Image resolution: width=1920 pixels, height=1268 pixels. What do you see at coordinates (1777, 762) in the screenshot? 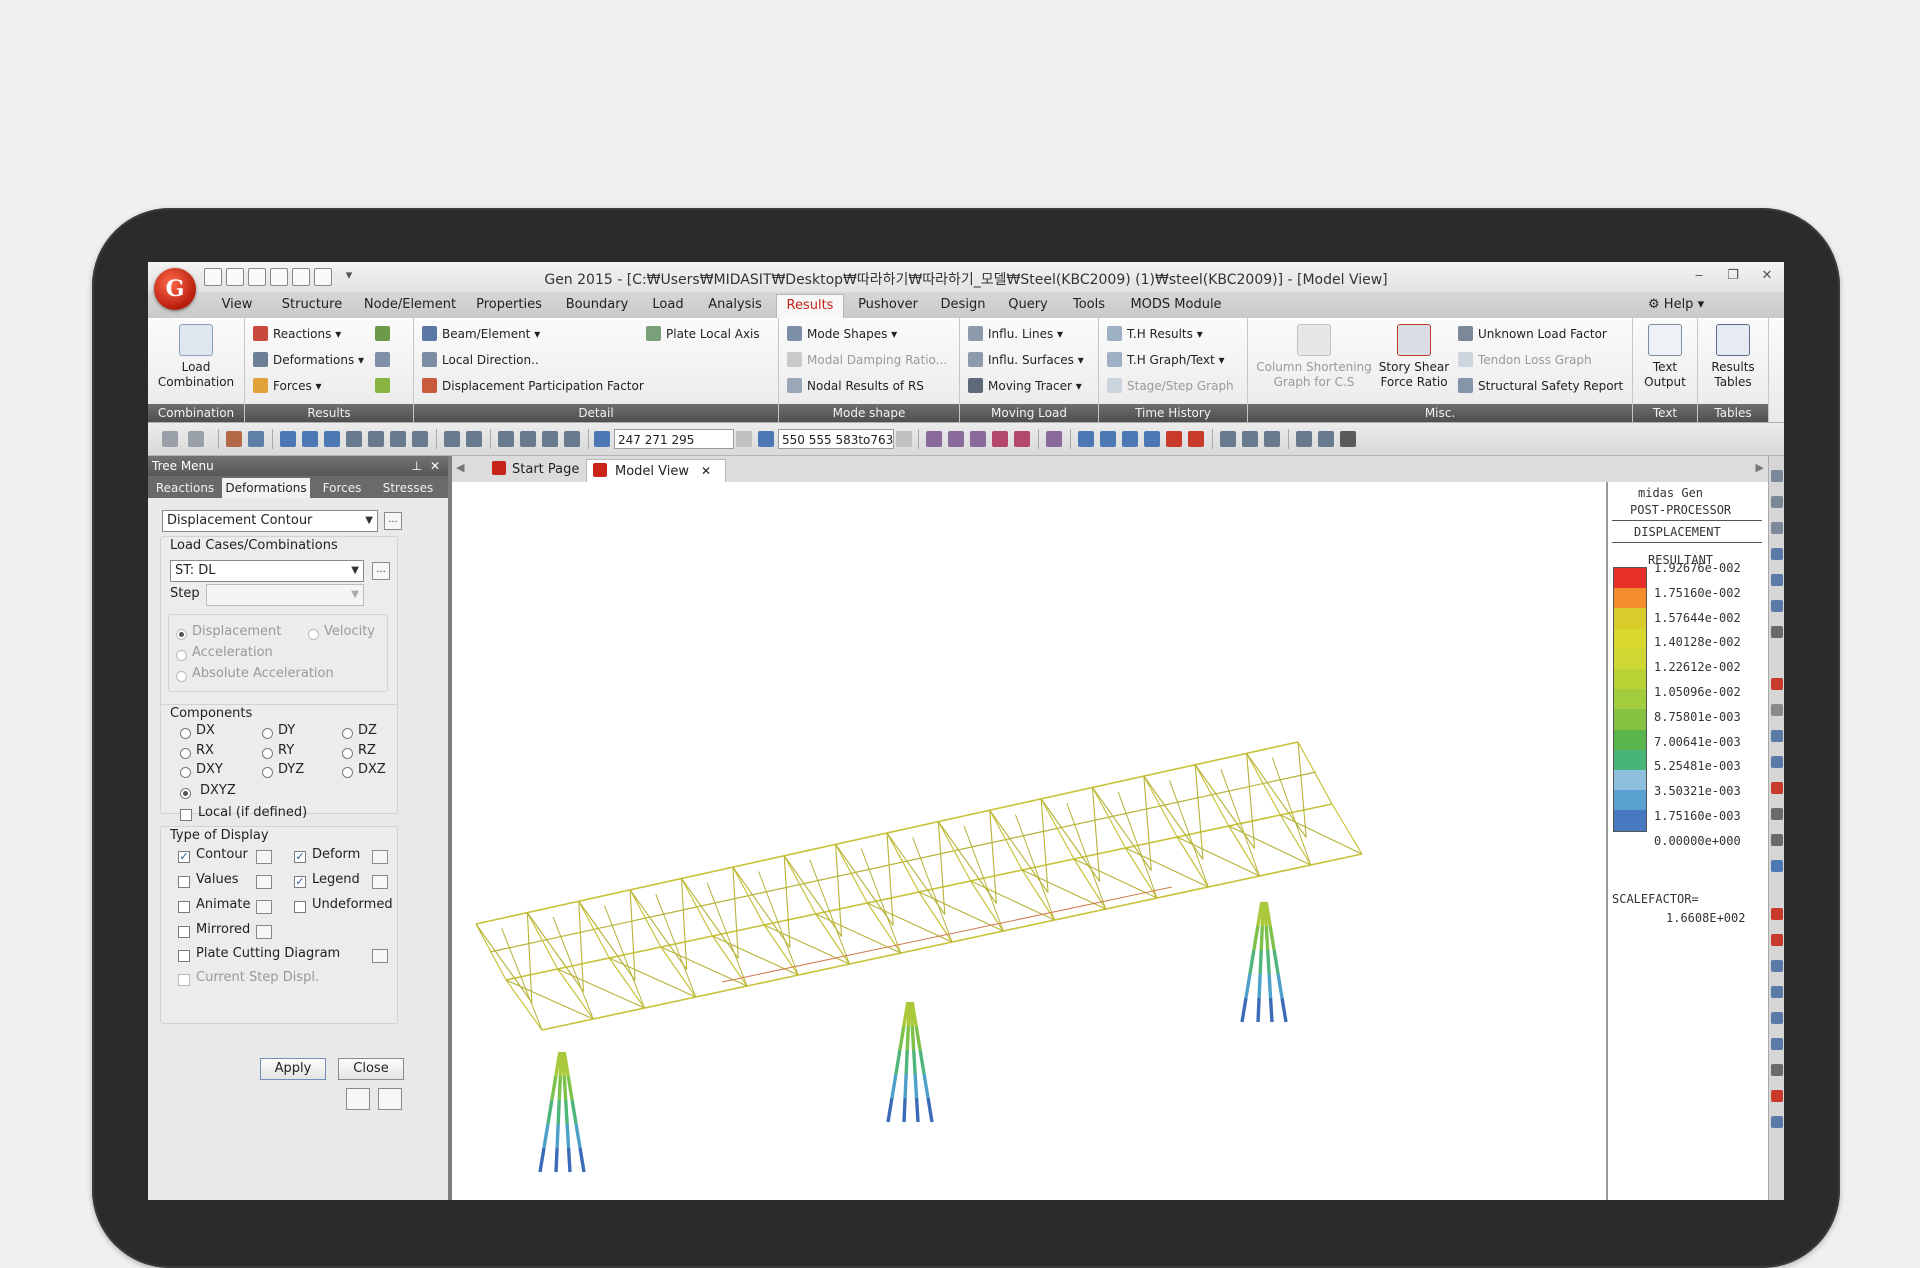
I see `zoom-out-icon` at bounding box center [1777, 762].